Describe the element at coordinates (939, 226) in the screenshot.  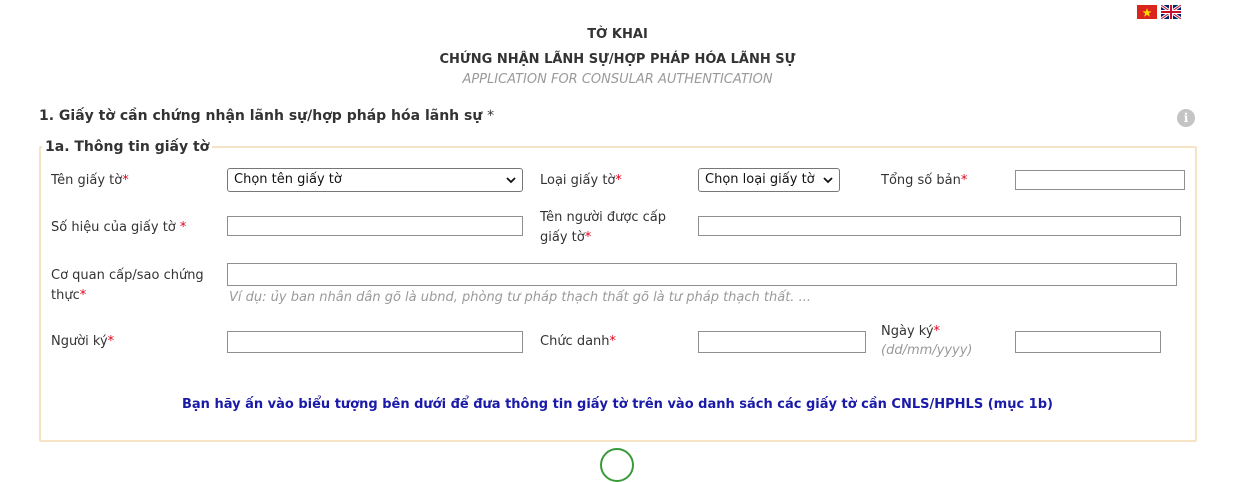
I see `issued-to-input` at that location.